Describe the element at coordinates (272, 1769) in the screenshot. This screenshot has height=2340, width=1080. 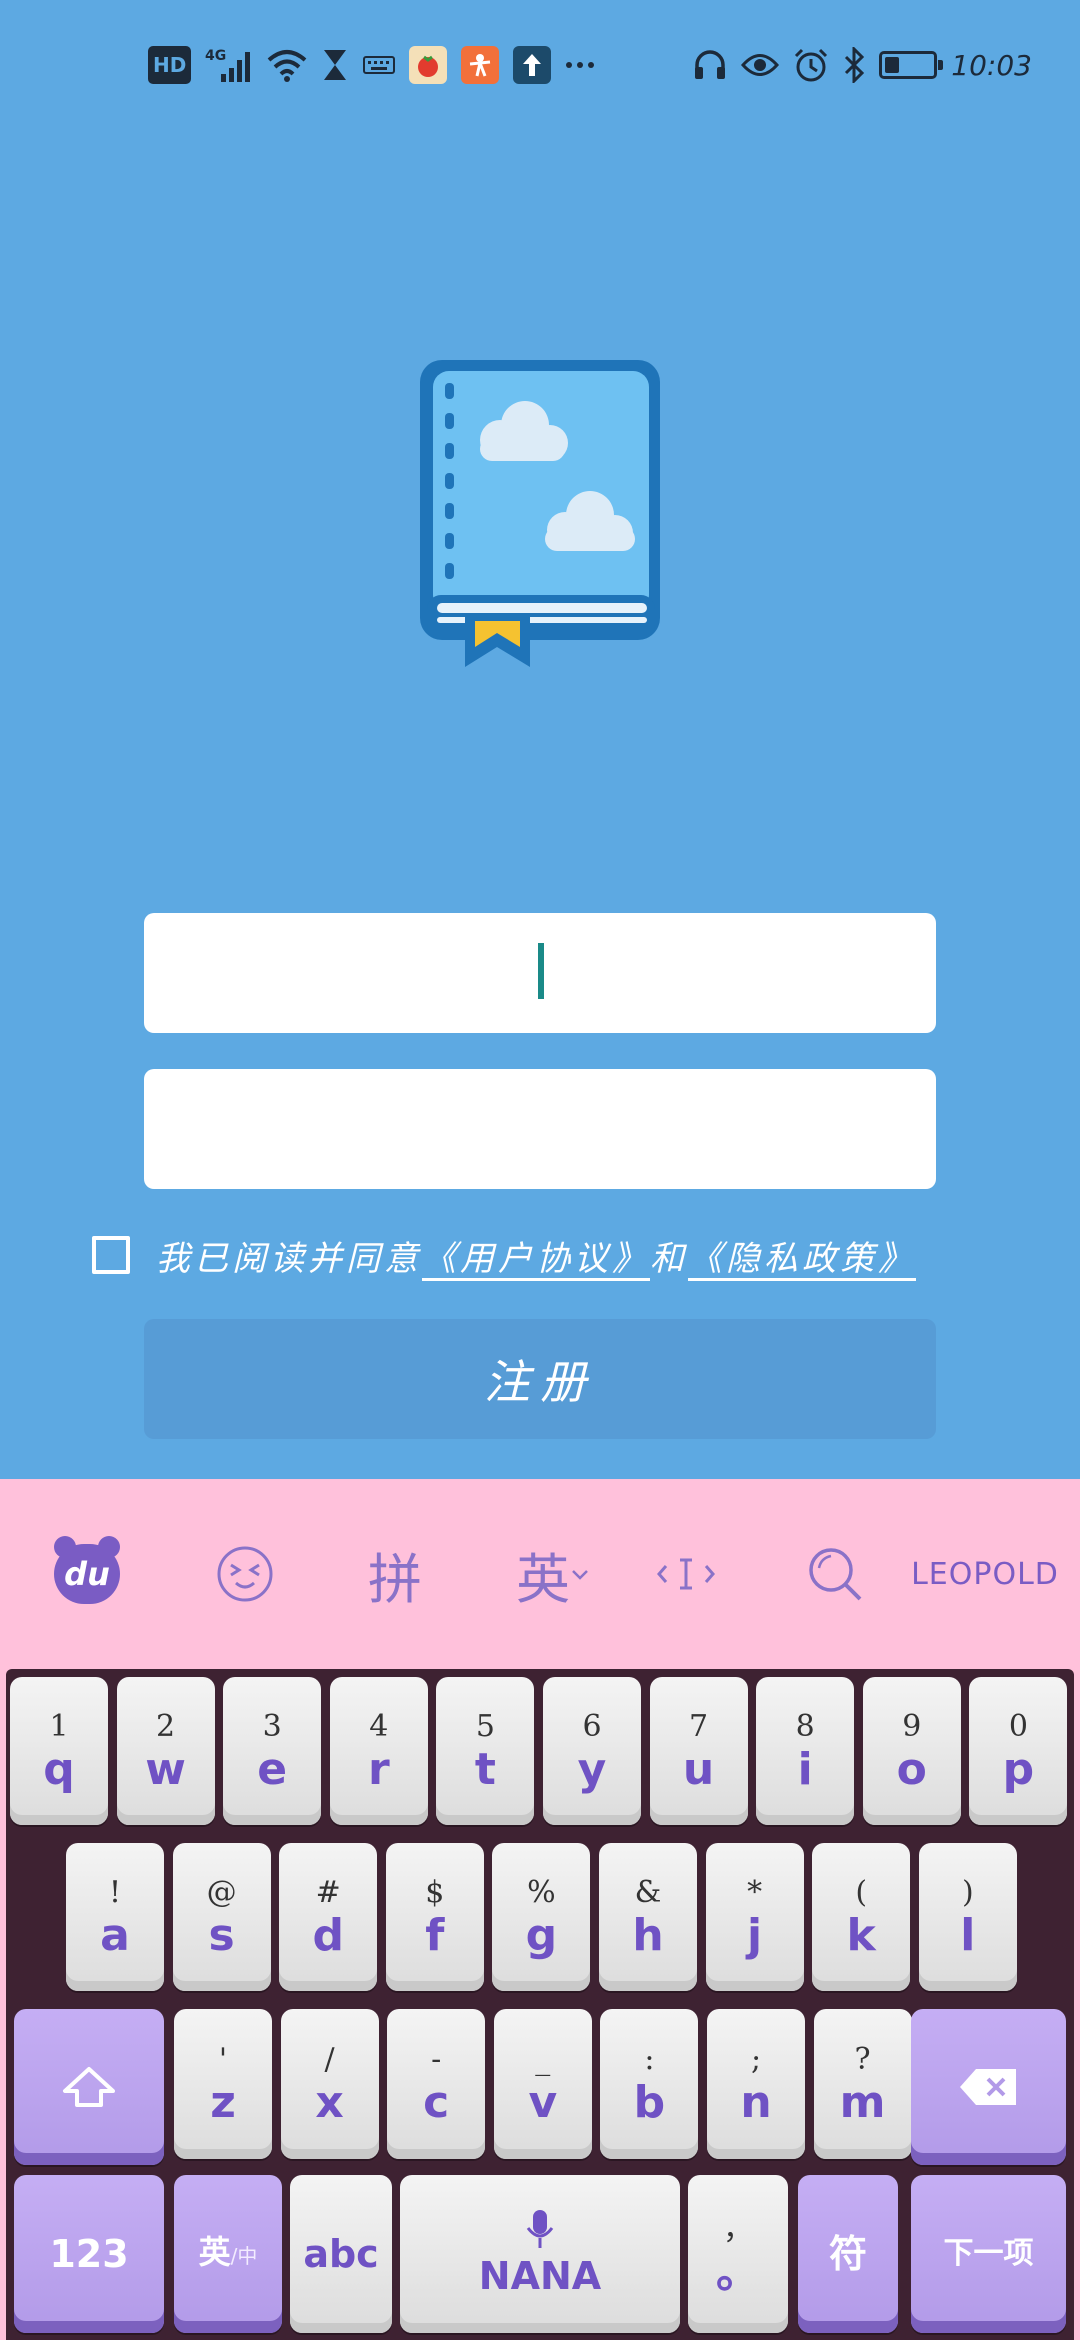
I see `key-label: e` at that location.